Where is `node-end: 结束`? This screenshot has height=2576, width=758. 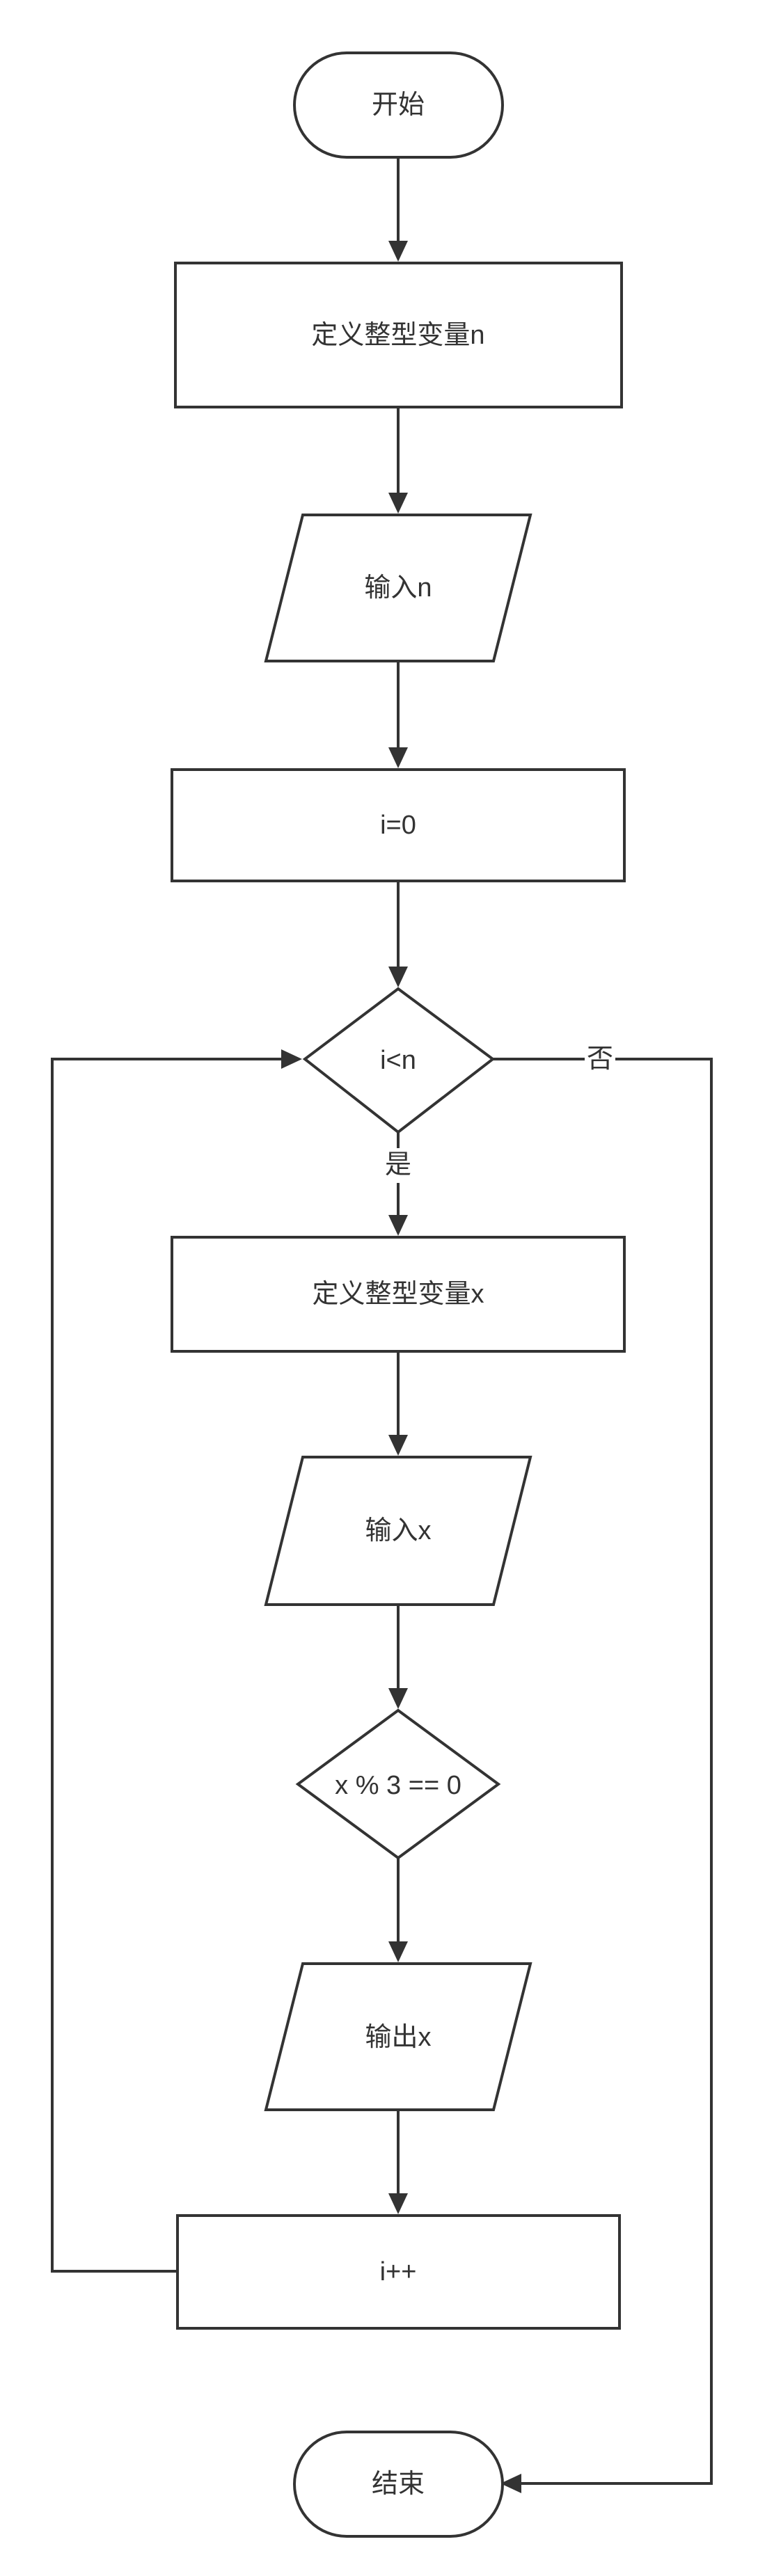 node-end: 结束 is located at coordinates (398, 2484).